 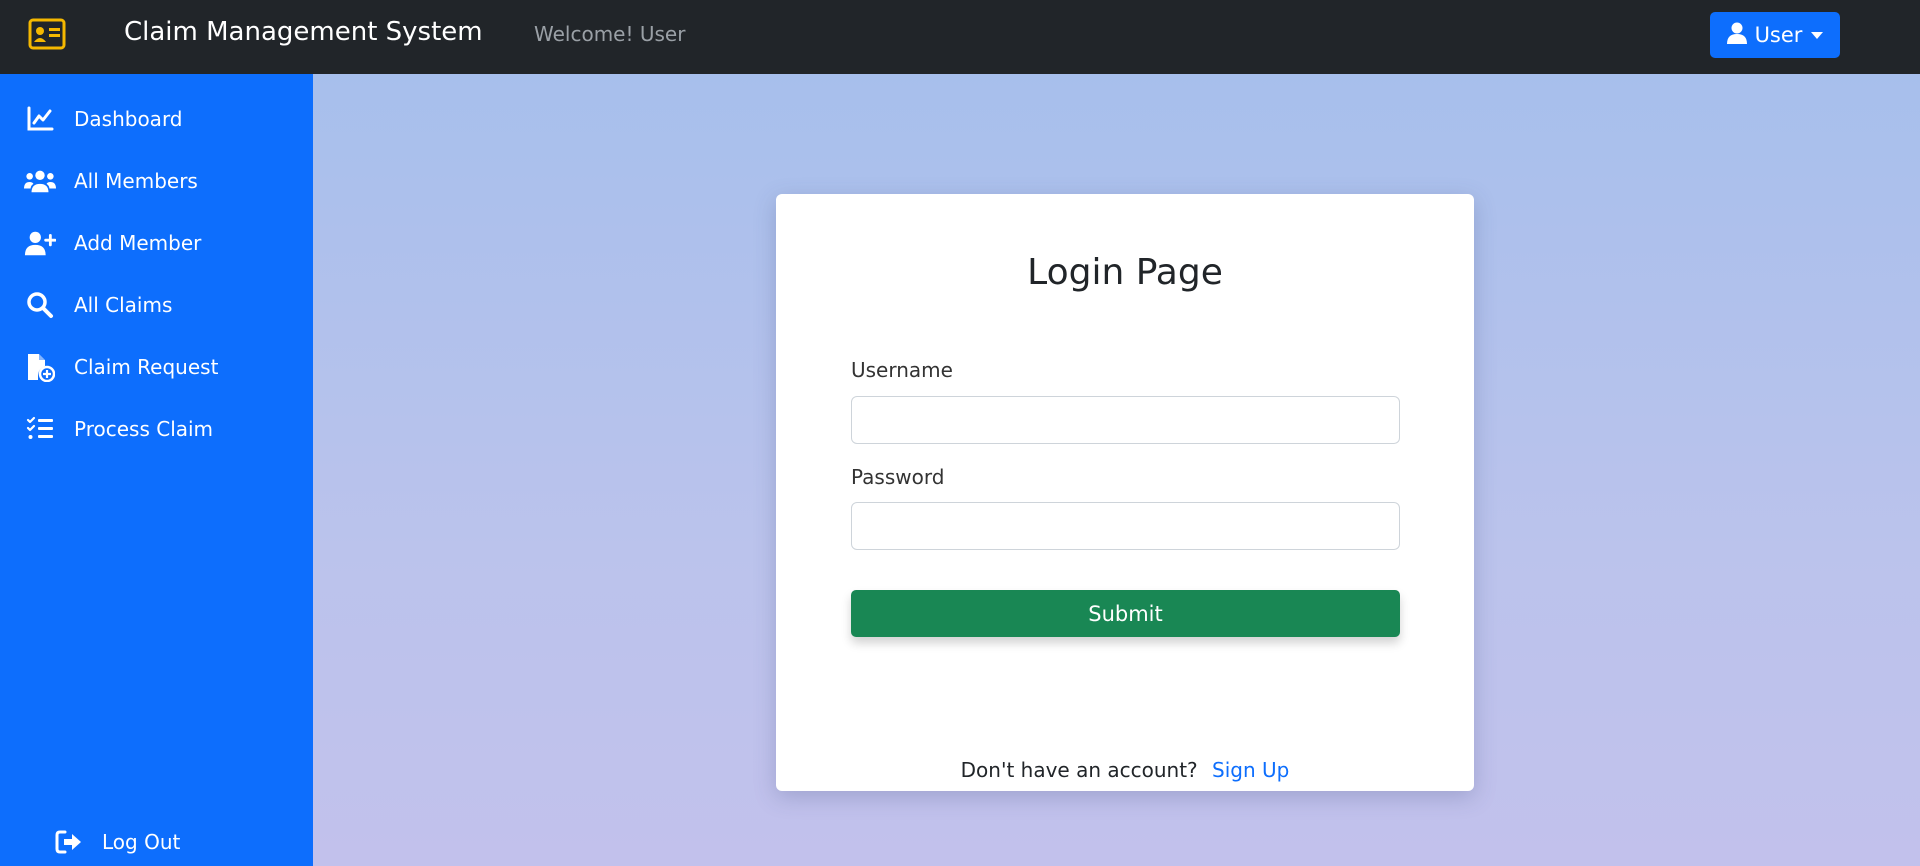 What do you see at coordinates (1125, 420) in the screenshot?
I see `username-input` at bounding box center [1125, 420].